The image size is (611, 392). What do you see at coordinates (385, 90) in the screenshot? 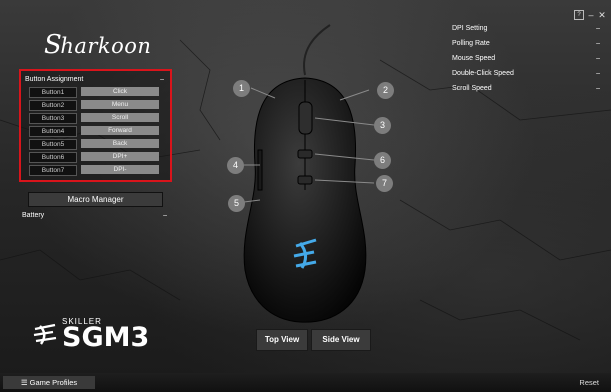
I see `callout-badge: 2` at bounding box center [385, 90].